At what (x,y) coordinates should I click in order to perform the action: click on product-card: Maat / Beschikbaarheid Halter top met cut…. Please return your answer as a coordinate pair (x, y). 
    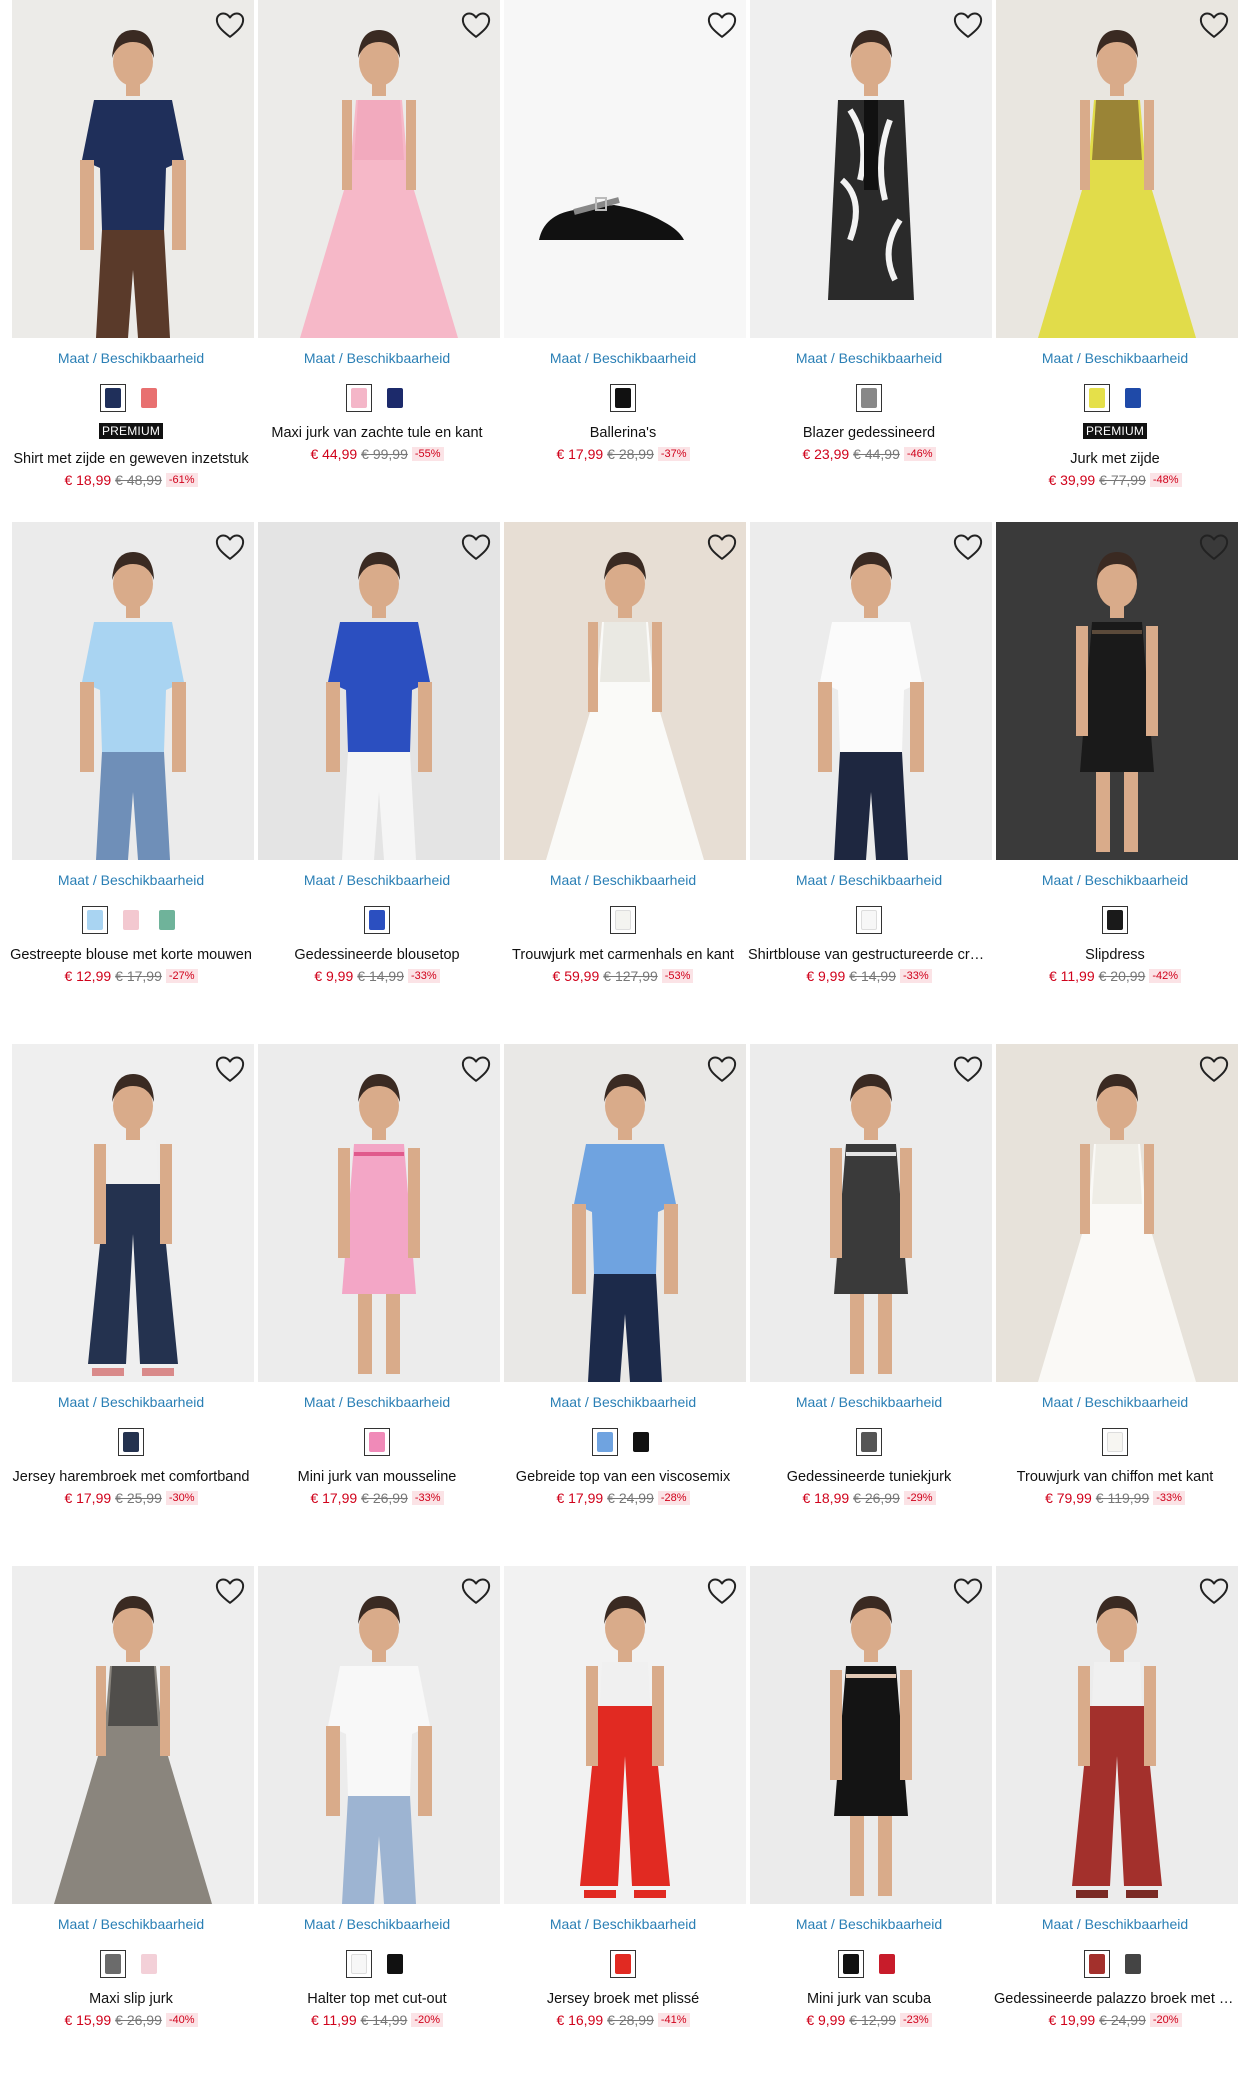
    Looking at the image, I should click on (377, 1827).